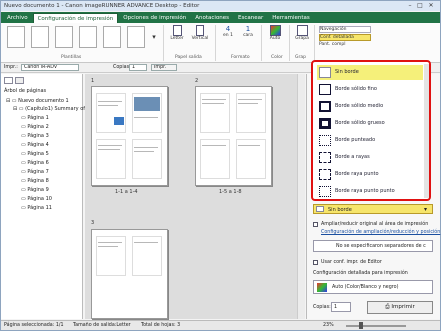 The width and height of the screenshot is (441, 331). I want to click on navigation-button: Navegación, so click(345, 29).